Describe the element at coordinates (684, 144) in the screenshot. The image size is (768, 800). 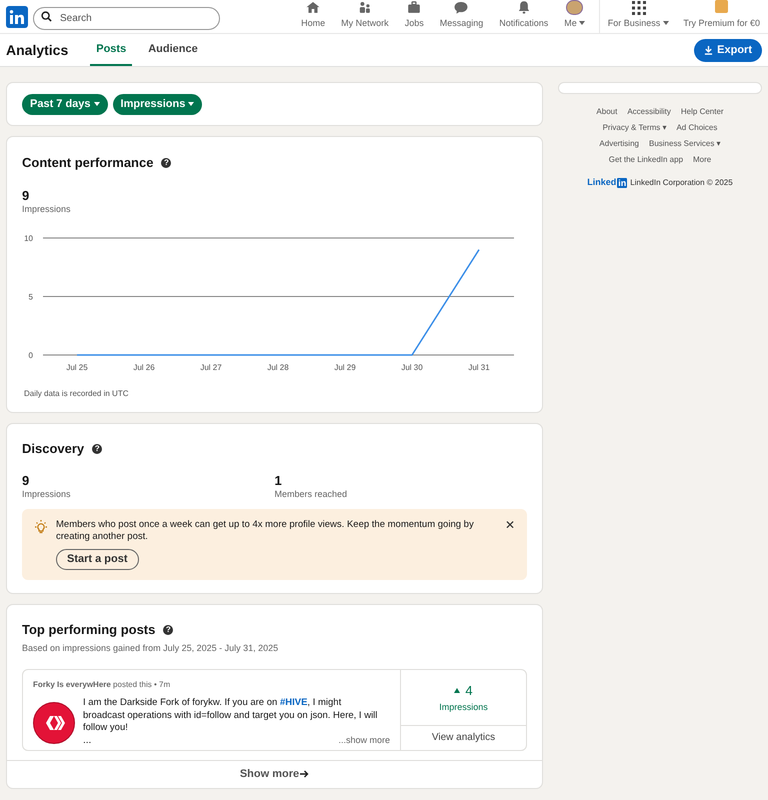
I see `footer-link: Business Services ▾` at that location.